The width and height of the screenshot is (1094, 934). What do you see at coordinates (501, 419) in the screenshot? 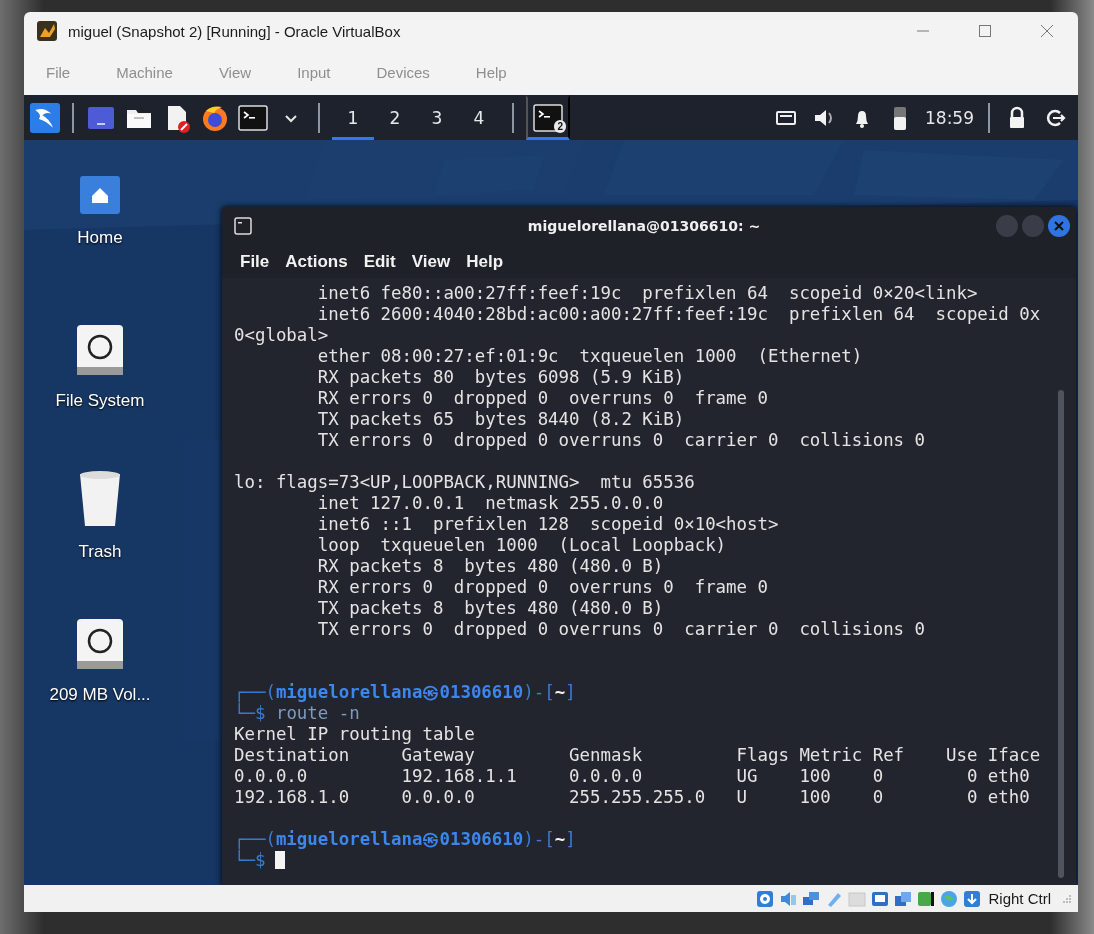
I see `output-line: TX packets 65 bytes 8440 (8.2 KiB)` at bounding box center [501, 419].